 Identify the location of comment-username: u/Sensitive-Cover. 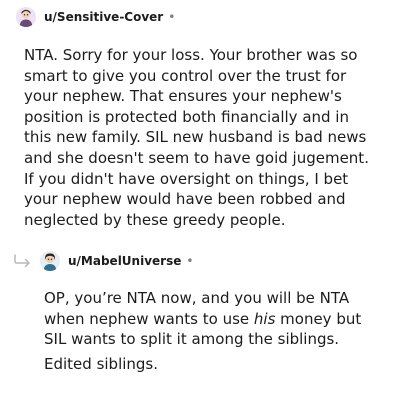
(103, 17).